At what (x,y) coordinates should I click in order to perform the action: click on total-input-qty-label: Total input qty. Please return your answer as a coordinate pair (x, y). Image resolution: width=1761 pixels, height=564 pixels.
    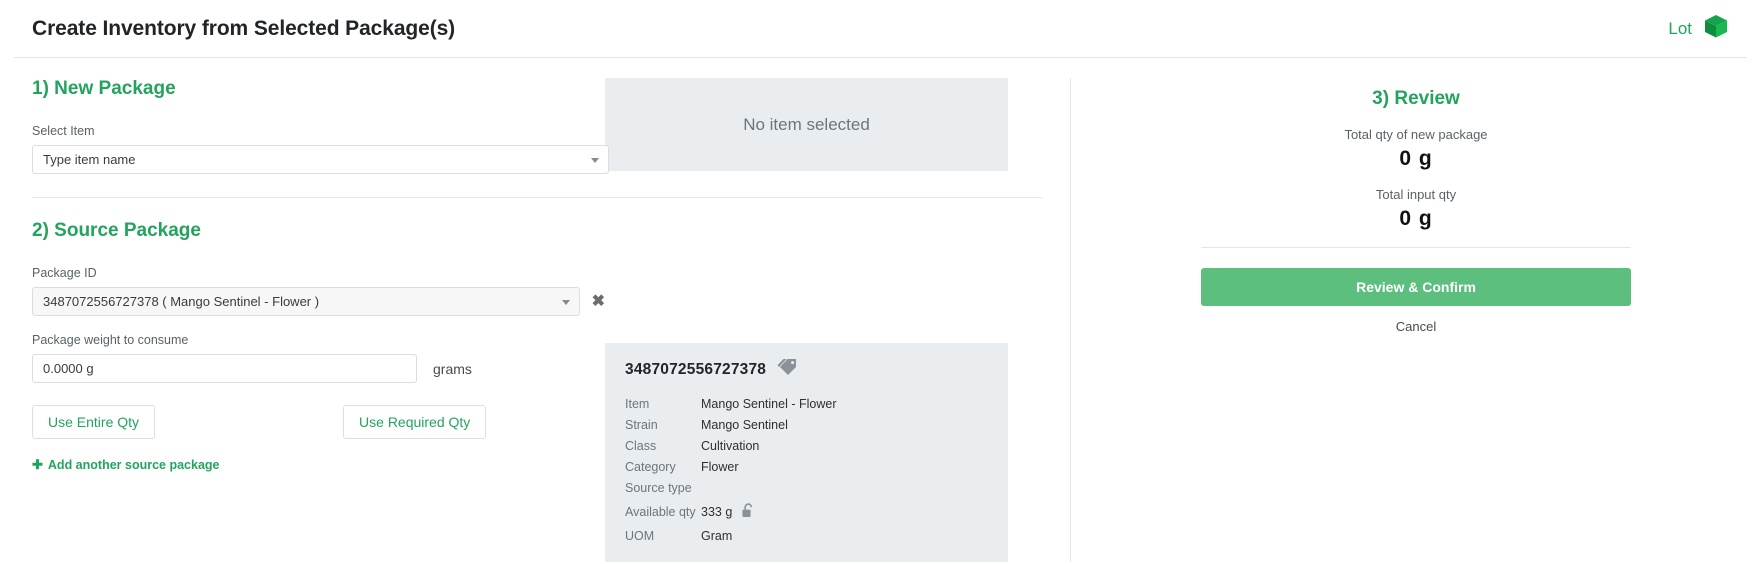
    Looking at the image, I should click on (1416, 194).